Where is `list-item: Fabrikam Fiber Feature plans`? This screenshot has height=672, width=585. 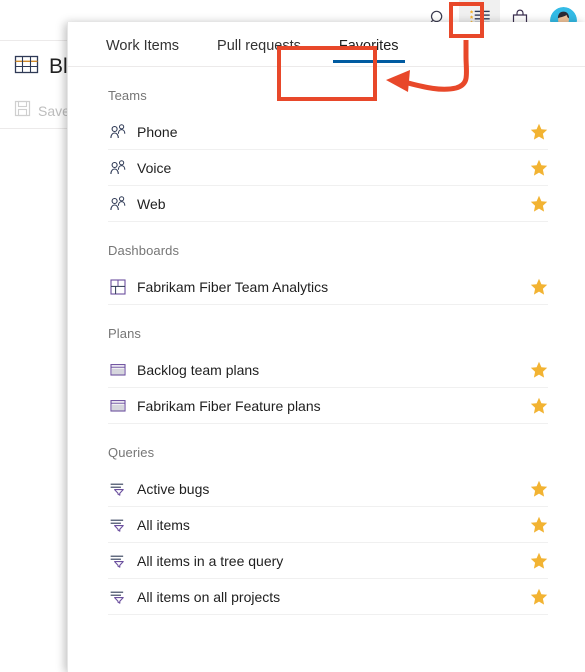
list-item: Fabrikam Fiber Feature plans is located at coordinates (328, 406).